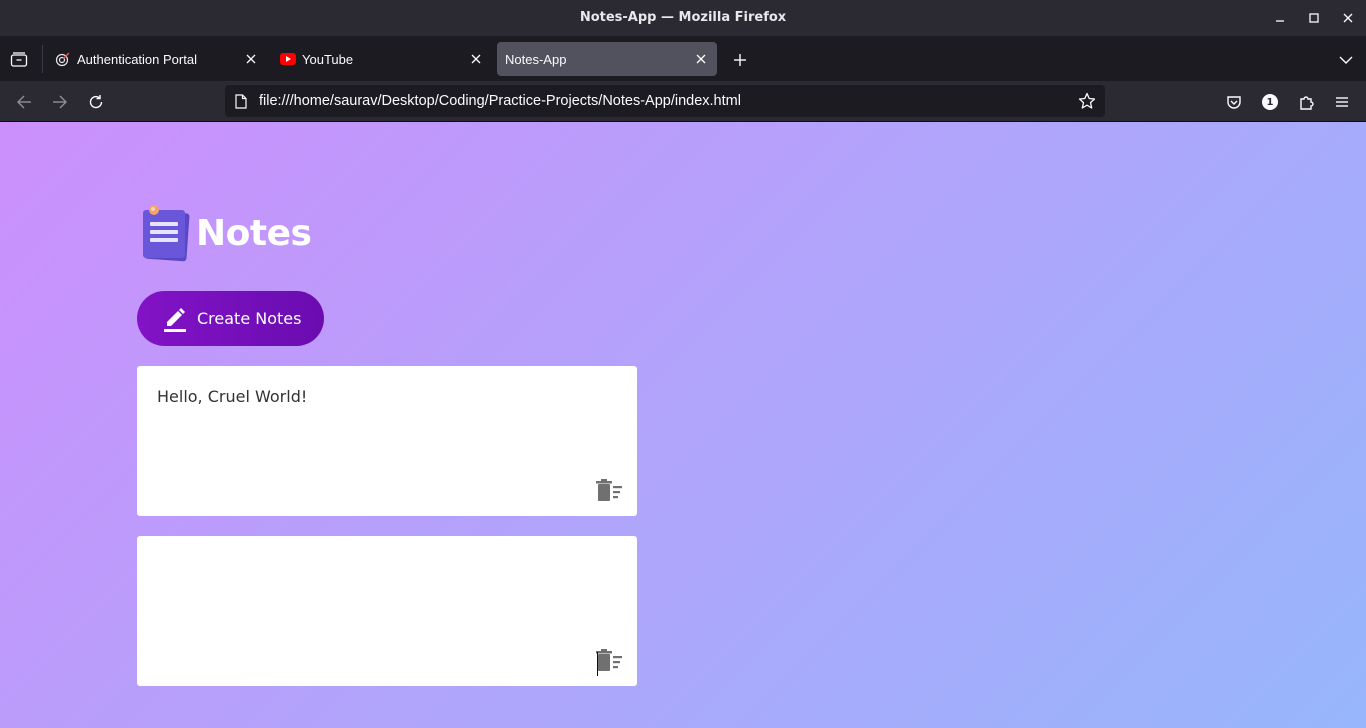  Describe the element at coordinates (241, 101) in the screenshot. I see `page-icon` at that location.